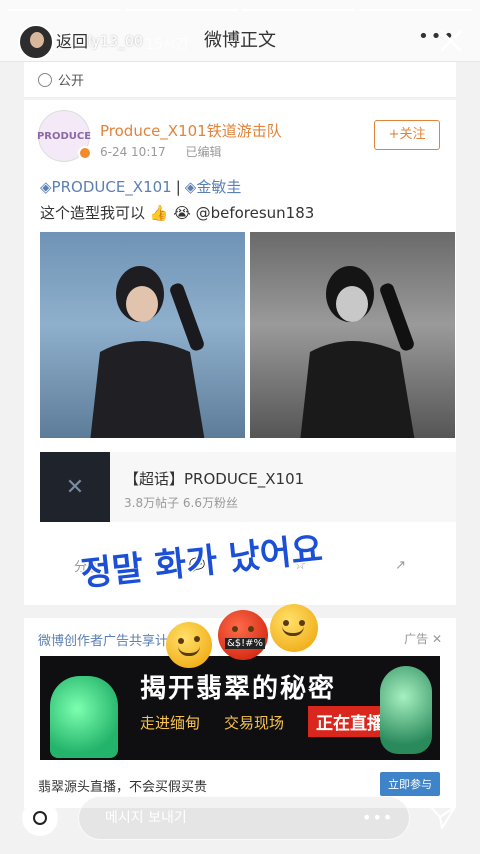 This screenshot has width=480, height=854. I want to click on ad-banner-sub1: 走进缅甸, so click(170, 723).